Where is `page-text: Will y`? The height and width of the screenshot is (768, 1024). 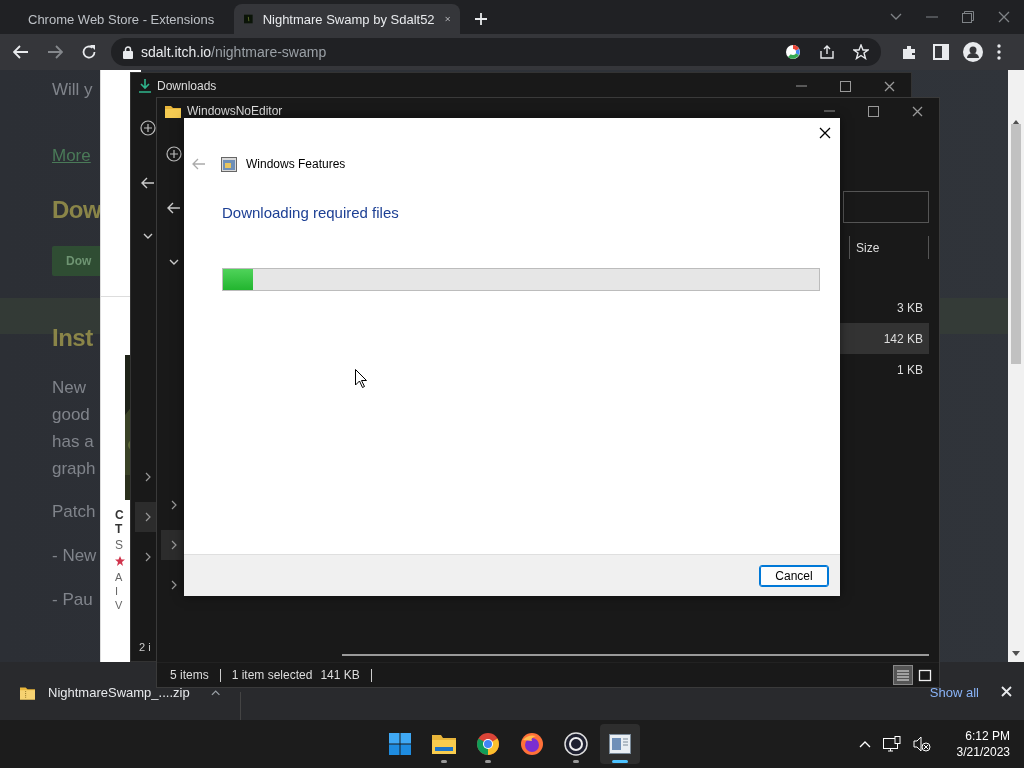 page-text: Will y is located at coordinates (72, 90).